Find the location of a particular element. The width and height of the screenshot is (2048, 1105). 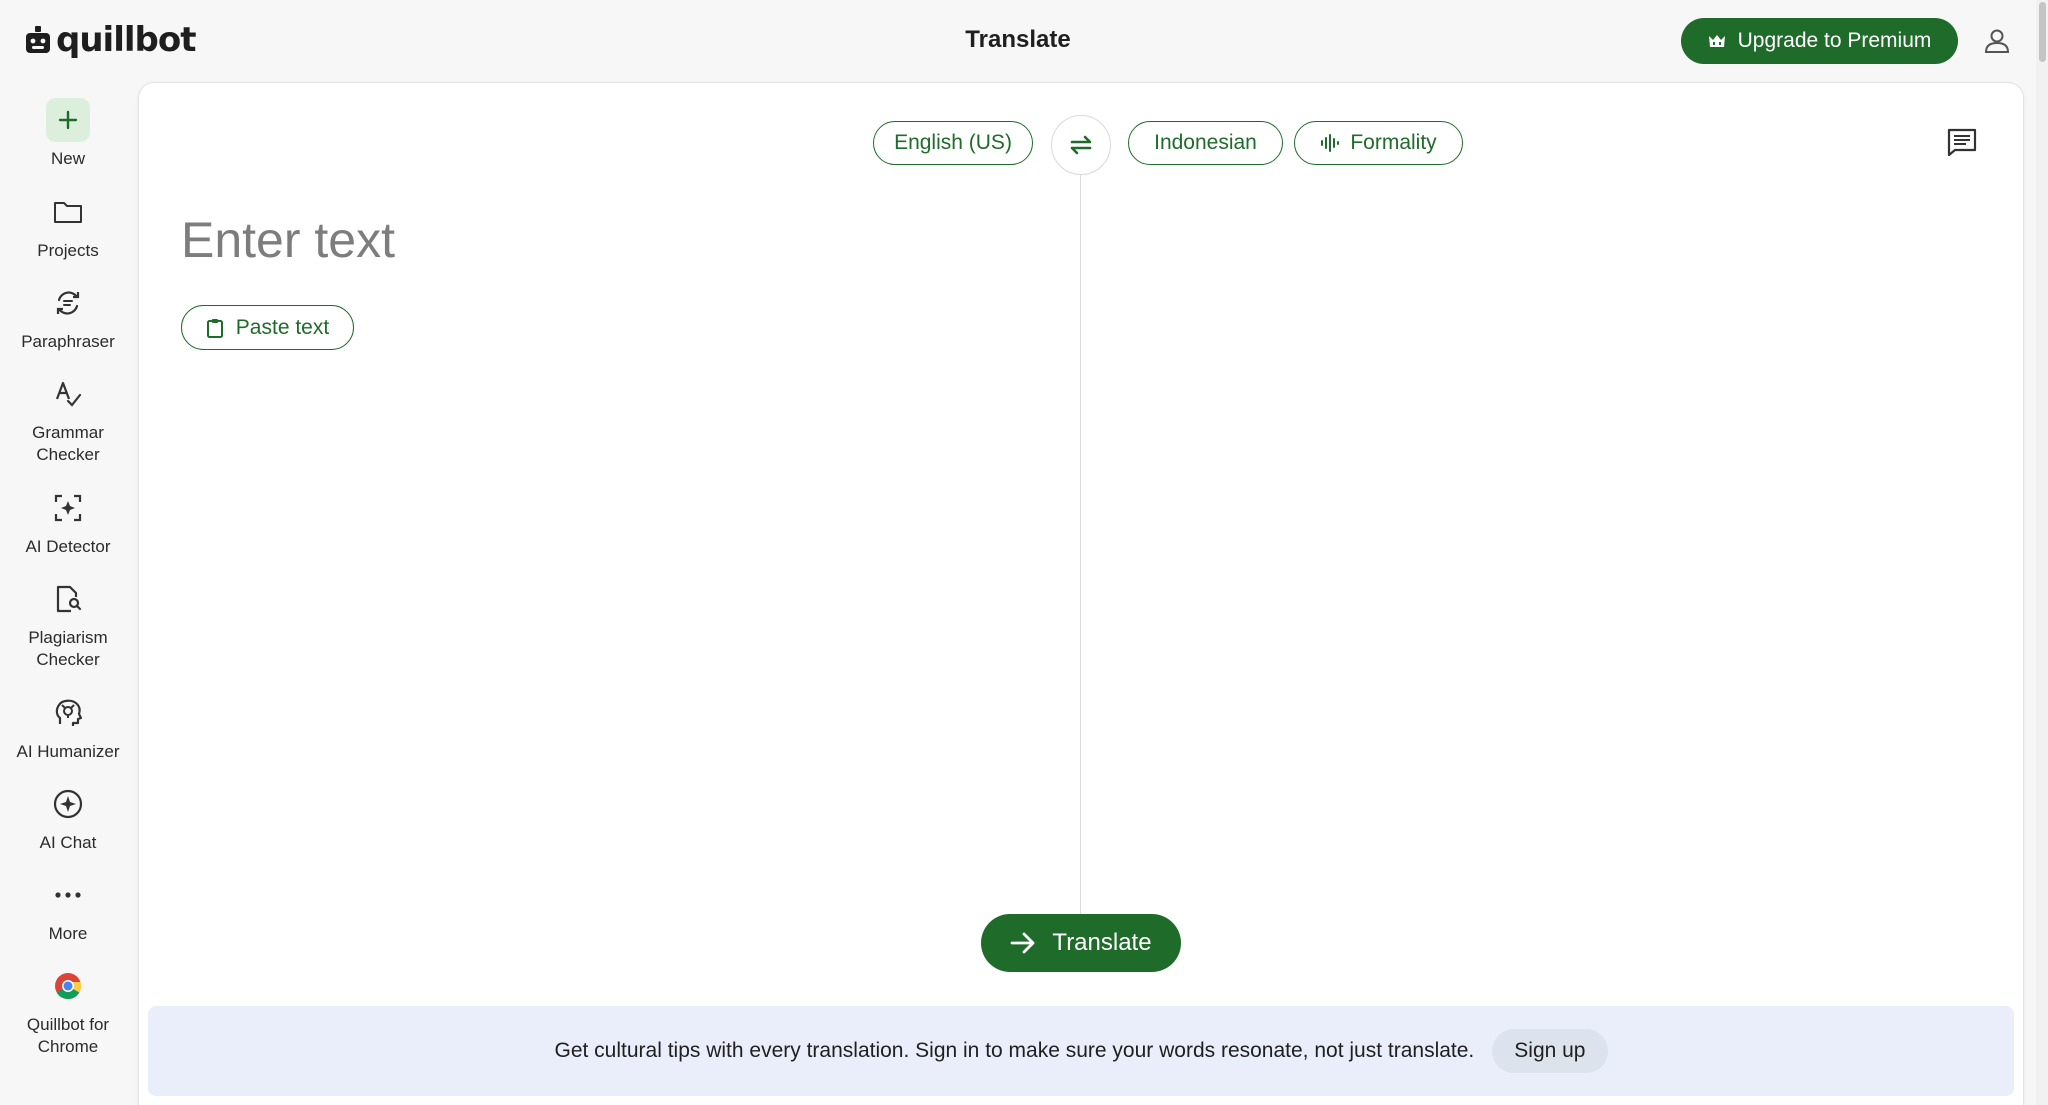

sidebar-item-projects: Projects is located at coordinates (68, 226).